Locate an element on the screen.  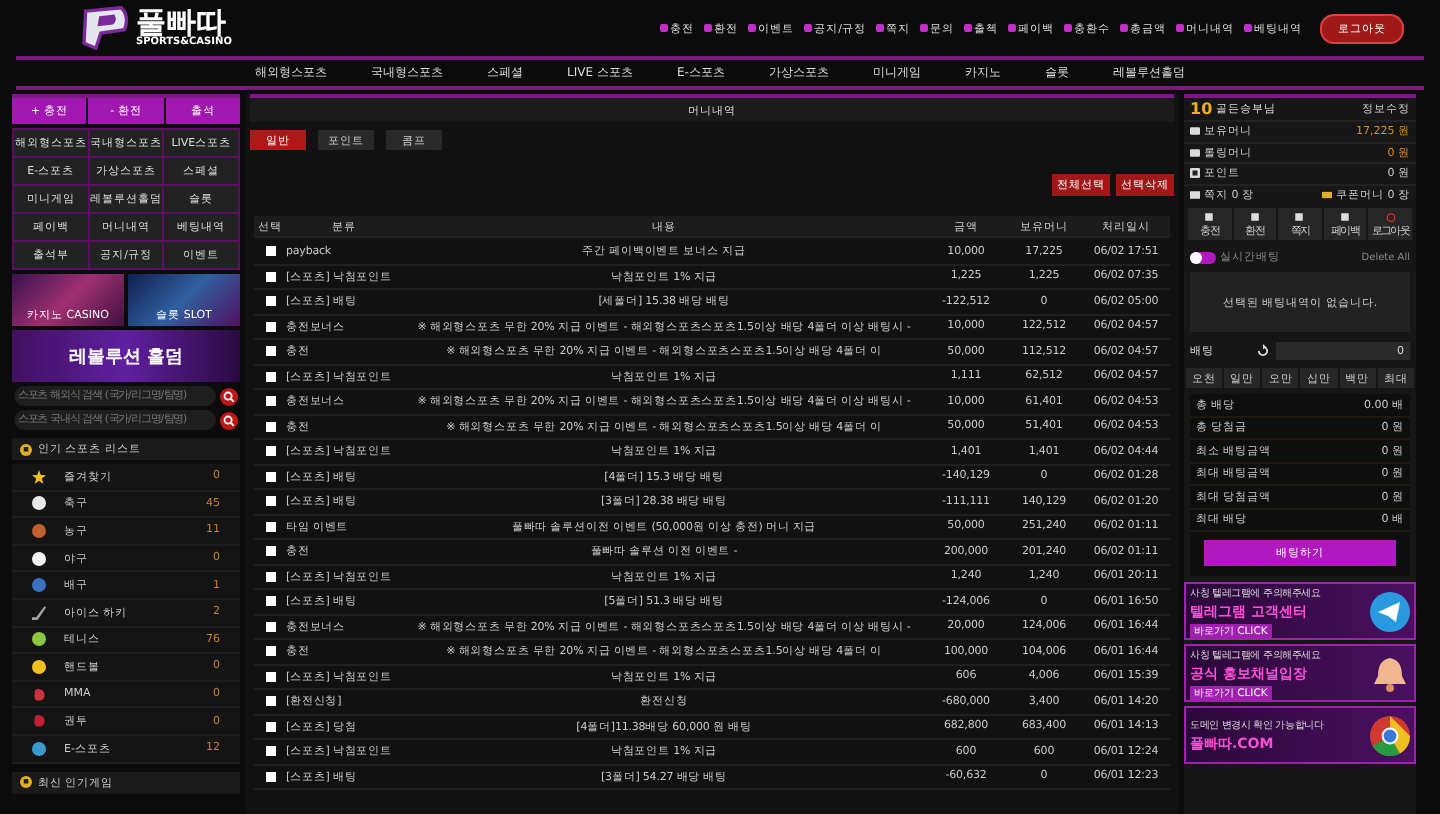
browser-logo-icon is located at coordinates (1390, 735).